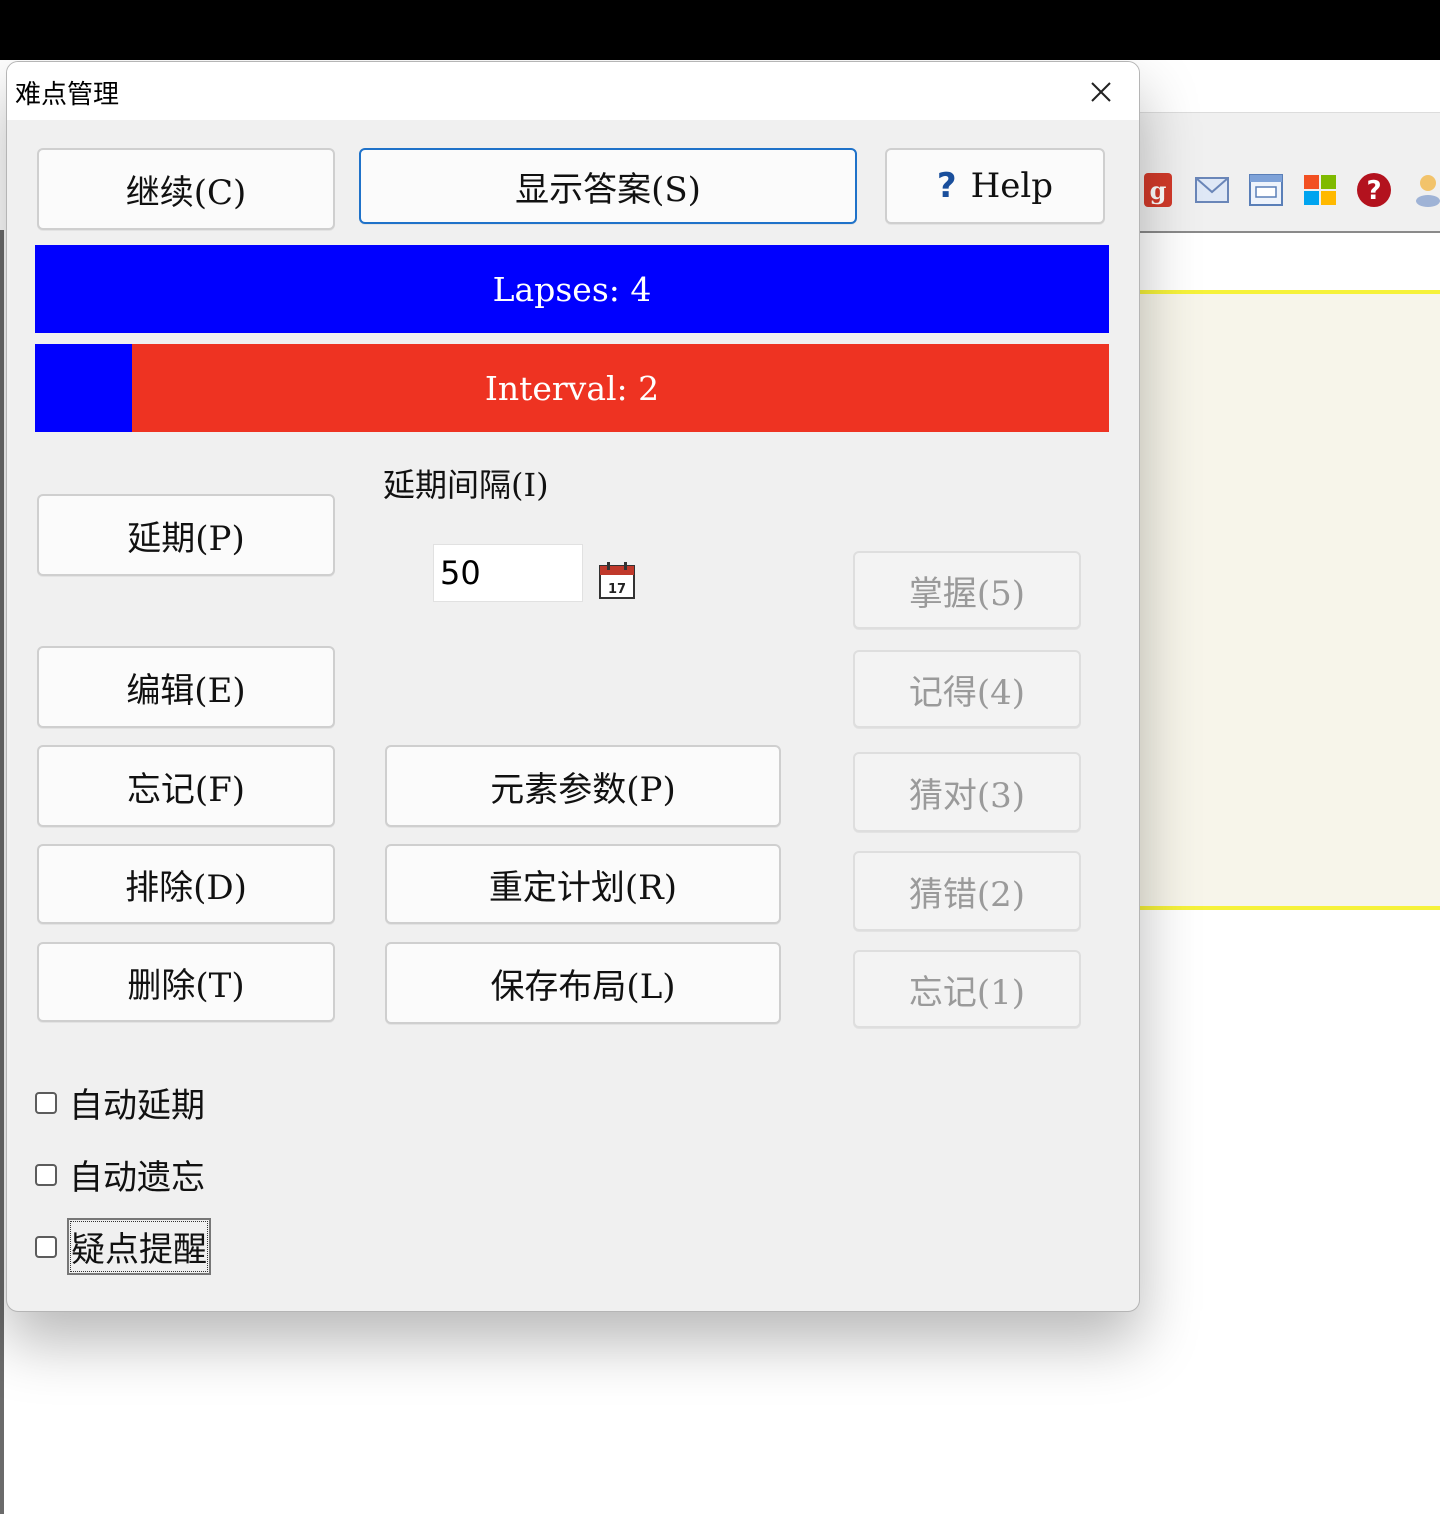 Image resolution: width=1440 pixels, height=1514 pixels. What do you see at coordinates (46, 1102) in the screenshot?
I see `auto-postpone-checkbox` at bounding box center [46, 1102].